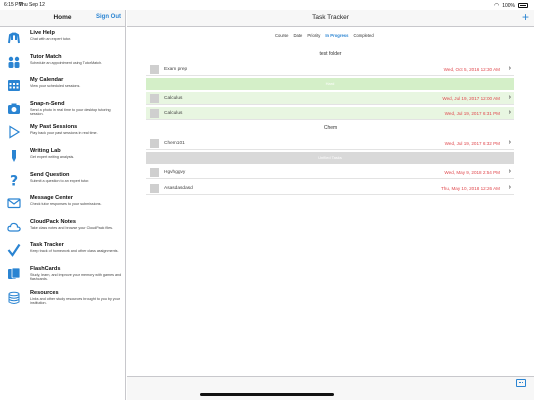 The height and width of the screenshot is (400, 534). Describe the element at coordinates (330, 69) in the screenshot. I see `table-row: Exam prep Wed, Oct 5, 2016 12:30 AM ›` at that location.